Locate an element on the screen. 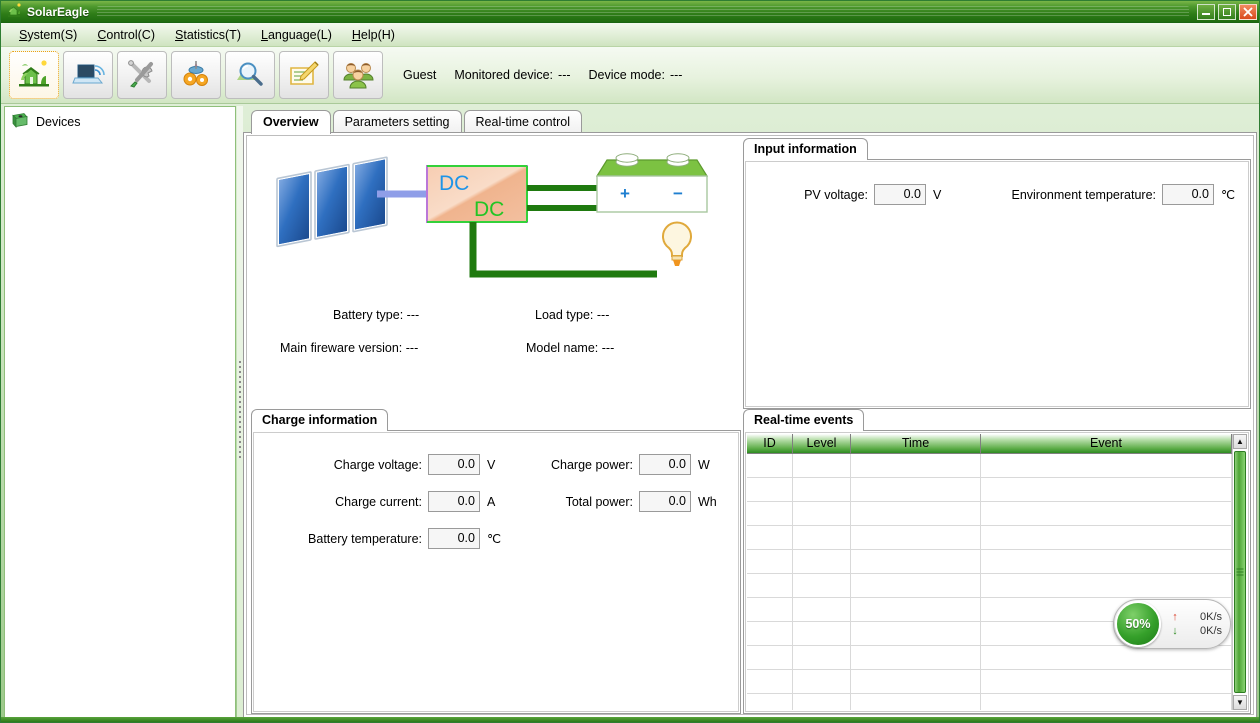 The width and height of the screenshot is (1260, 723). events-table-body is located at coordinates (989, 582).